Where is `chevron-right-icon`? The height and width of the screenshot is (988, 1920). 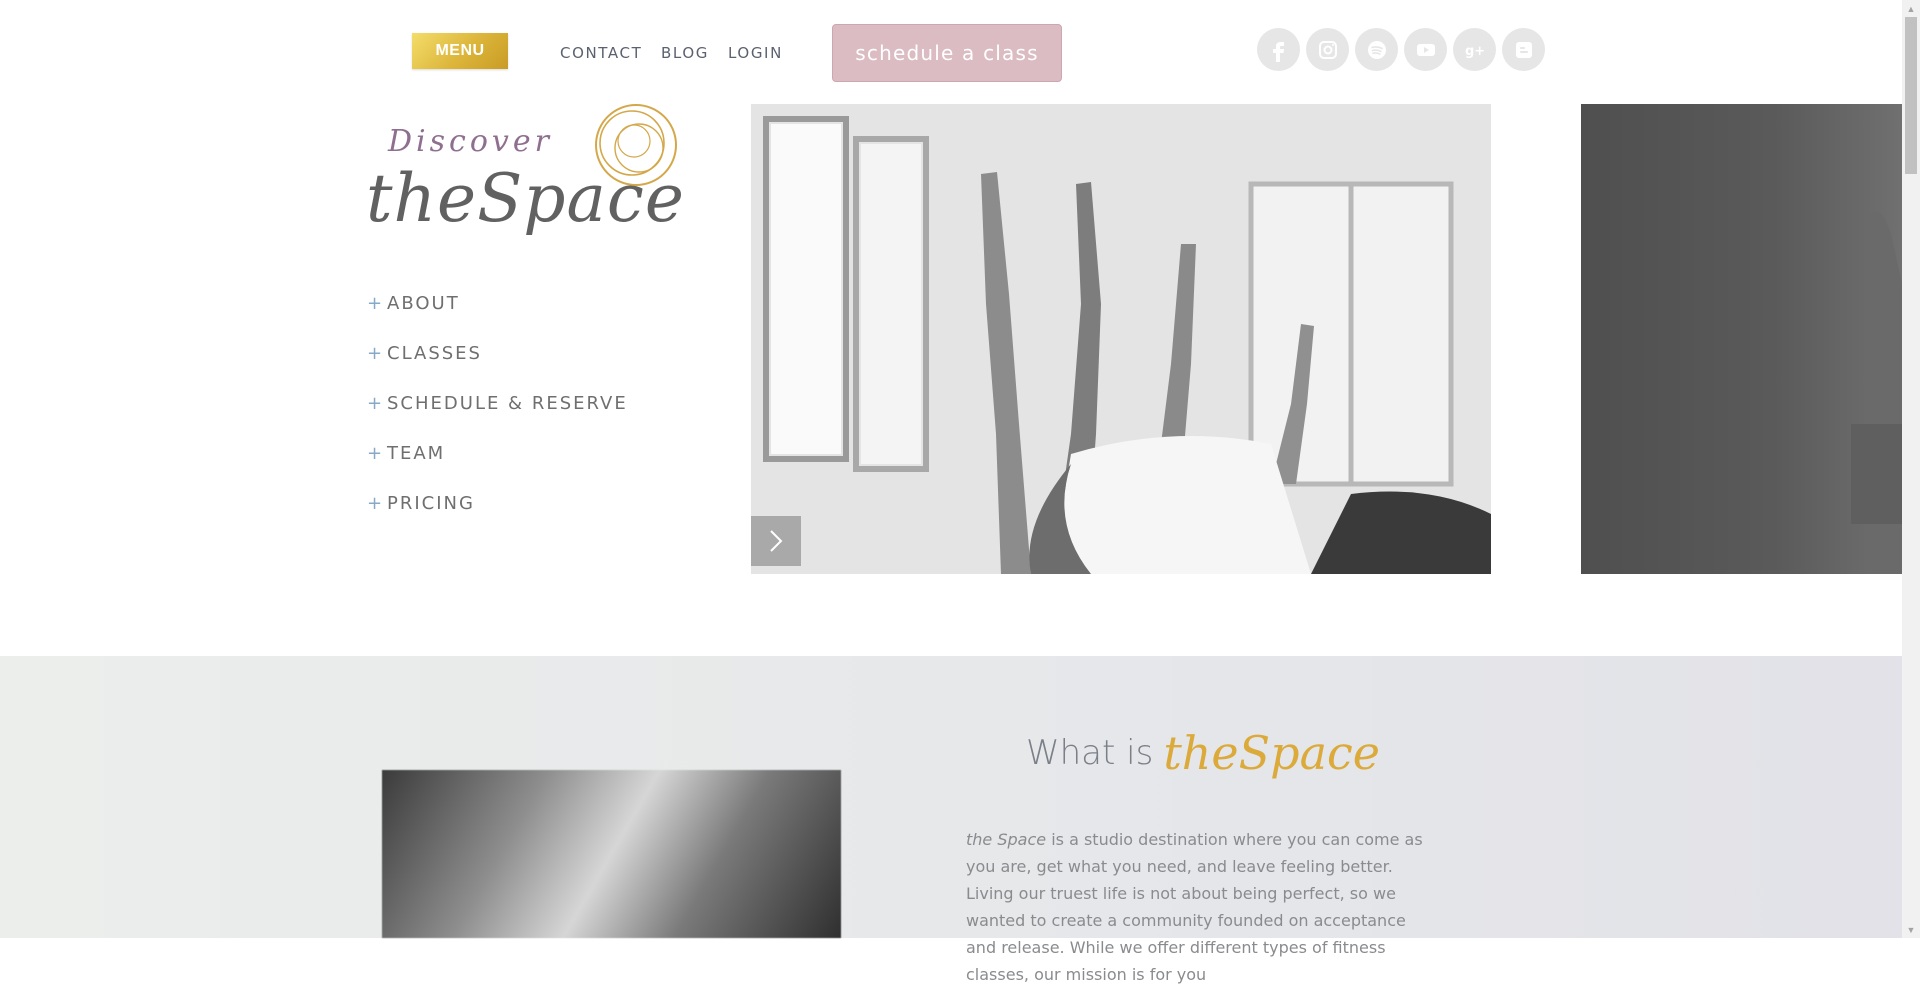
chevron-right-icon is located at coordinates (776, 541).